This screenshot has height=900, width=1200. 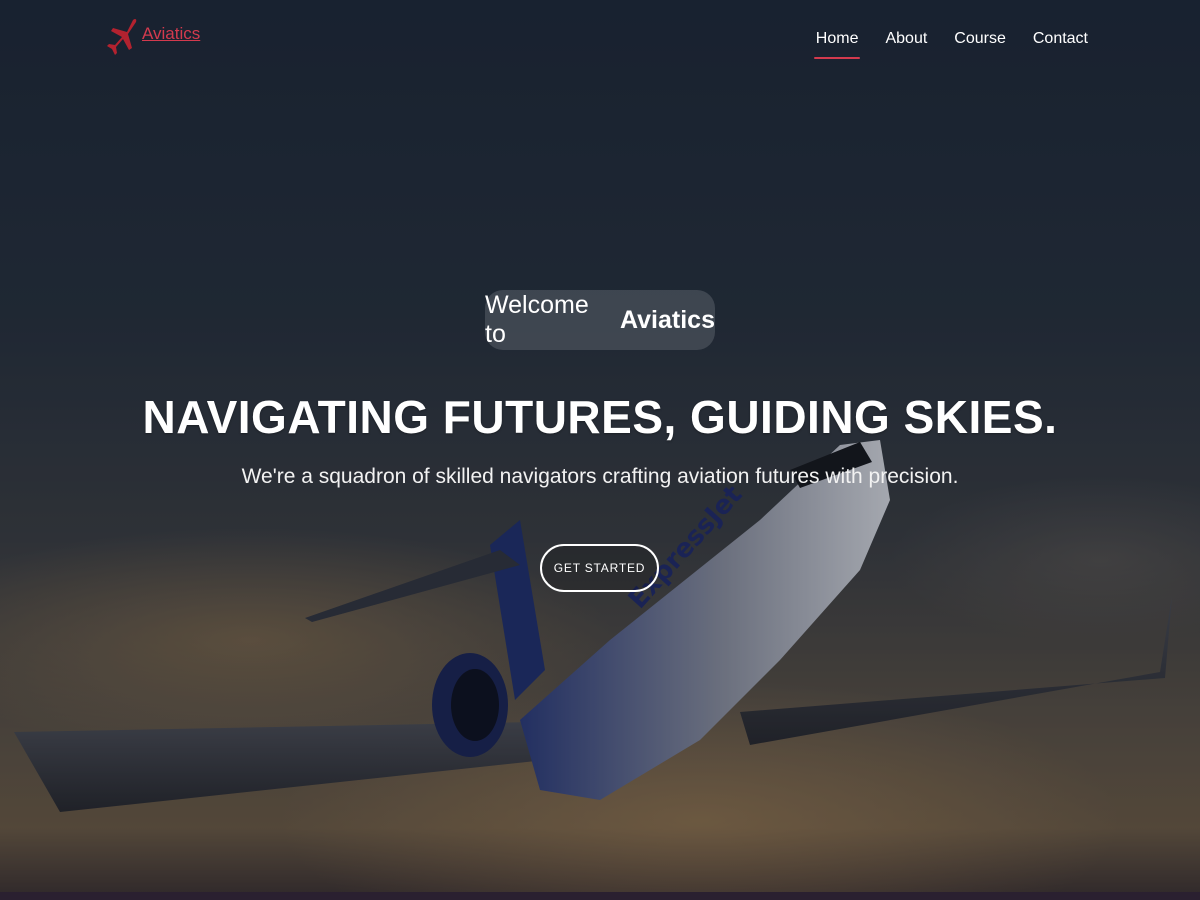 I want to click on nav-item-home: Home, so click(x=837, y=43).